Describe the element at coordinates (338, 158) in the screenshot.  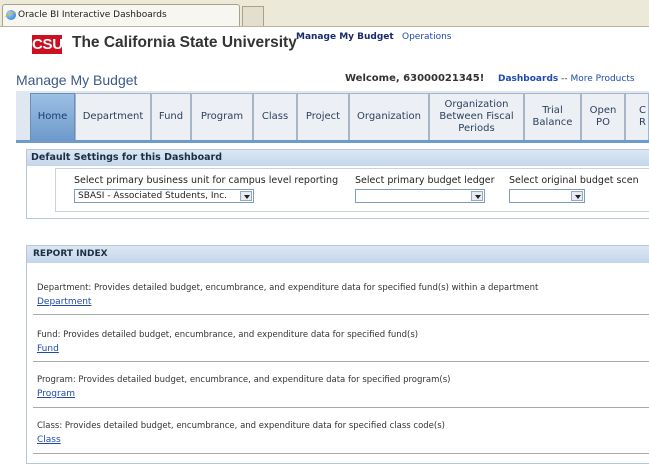
I see `settings-heading: Default Settings for this Dashboard` at that location.